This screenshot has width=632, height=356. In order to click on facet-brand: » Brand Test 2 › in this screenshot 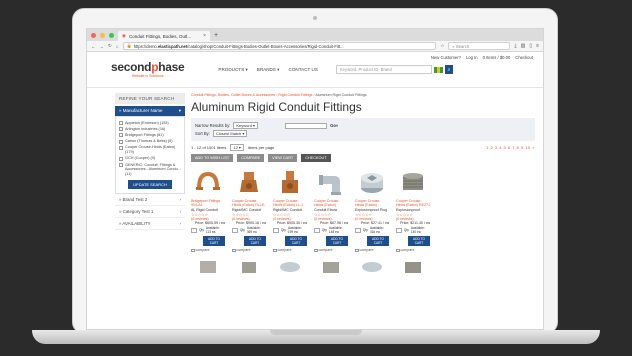, I will do `click(150, 200)`.